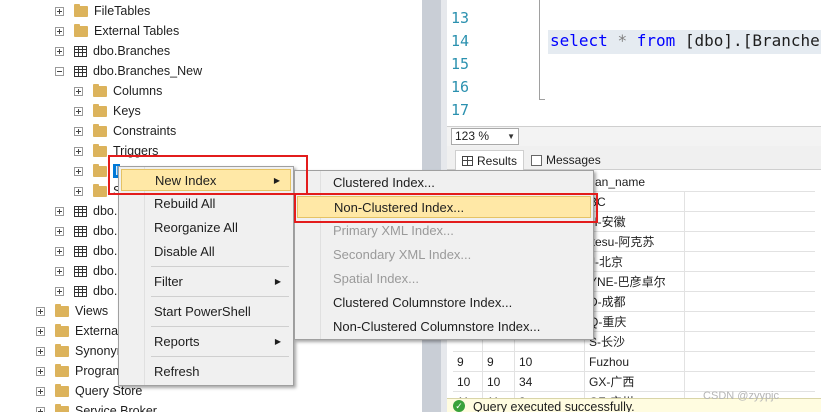 Image resolution: width=821 pixels, height=412 pixels. What do you see at coordinates (550, 382) in the screenshot?
I see `table-cell: 34` at bounding box center [550, 382].